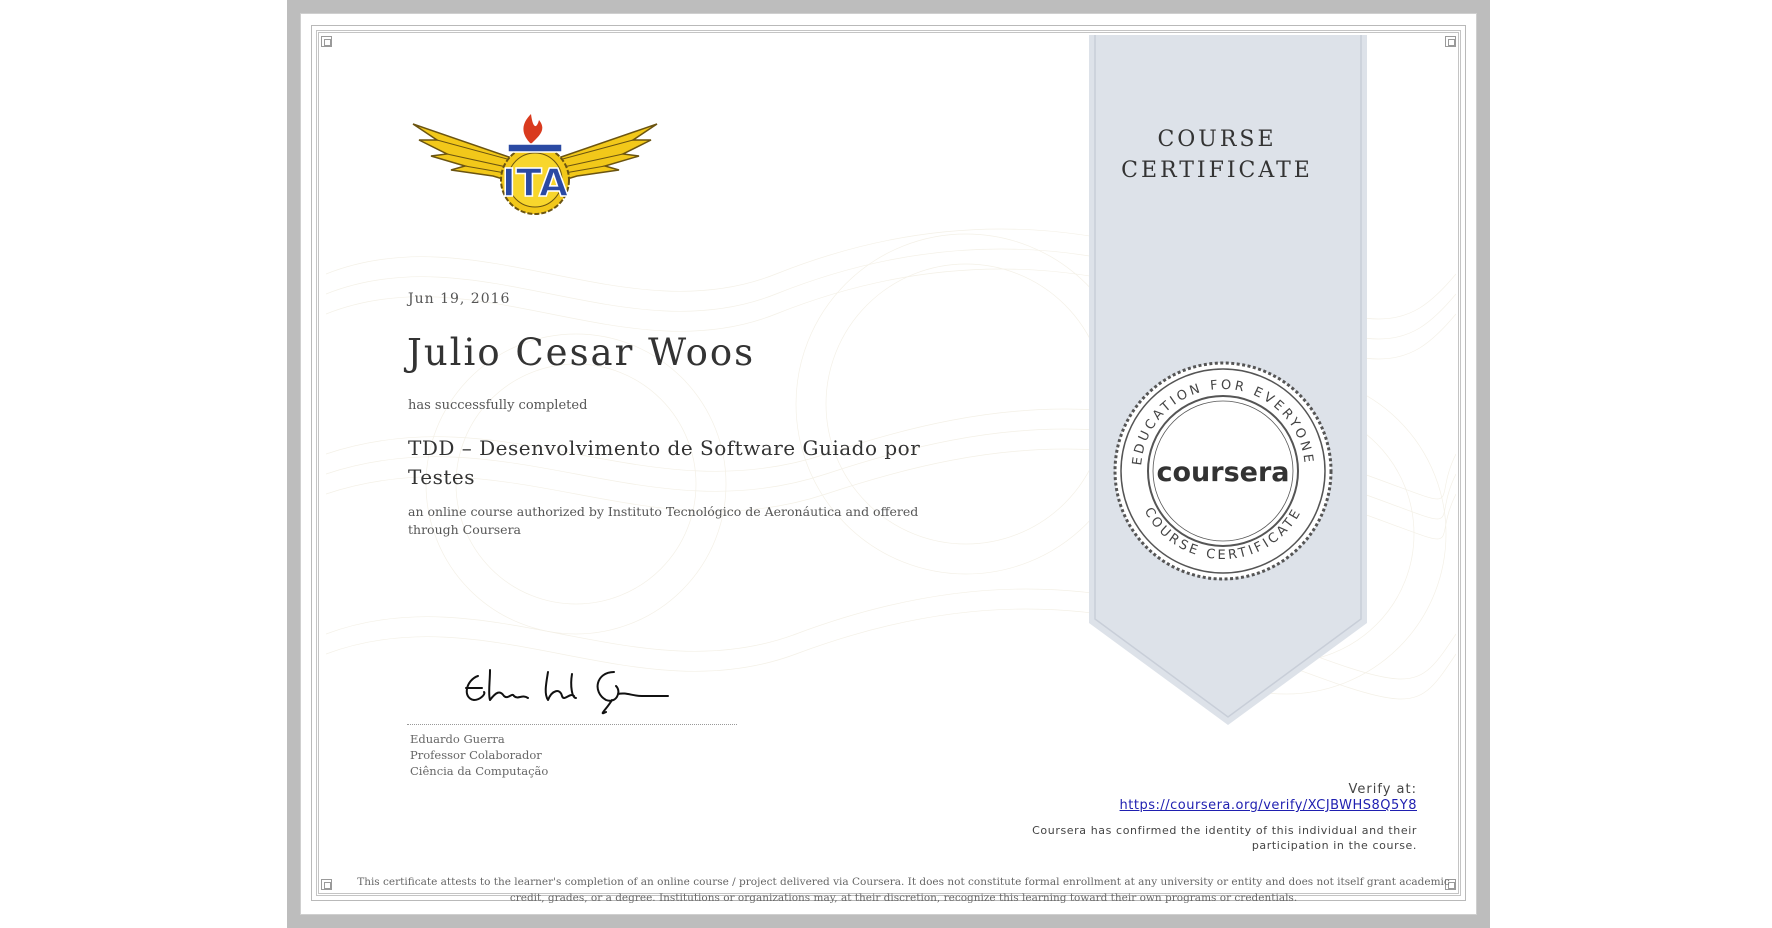 The height and width of the screenshot is (928, 1772). Describe the element at coordinates (535, 183) in the screenshot. I see `ita-logo-lettering: ITA` at that location.